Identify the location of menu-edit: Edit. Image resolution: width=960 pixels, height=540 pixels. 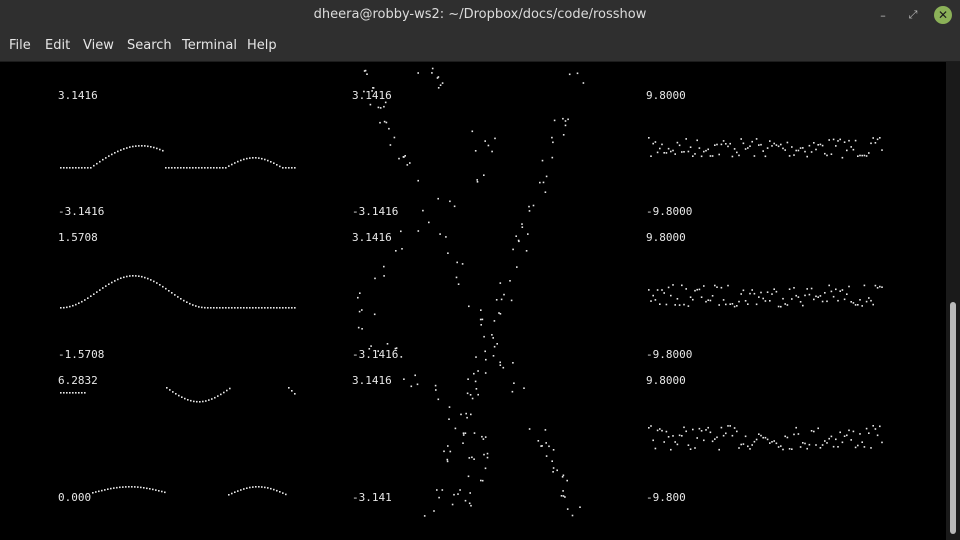
(57, 45).